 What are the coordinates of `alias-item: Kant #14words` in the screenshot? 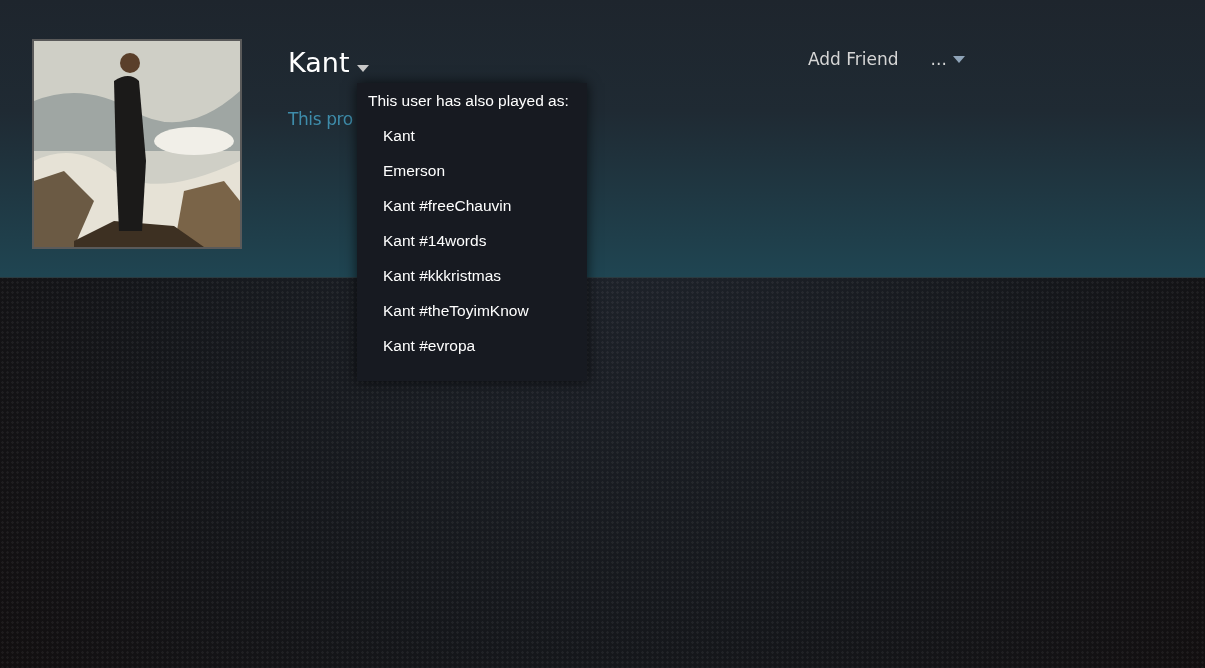 It's located at (435, 241).